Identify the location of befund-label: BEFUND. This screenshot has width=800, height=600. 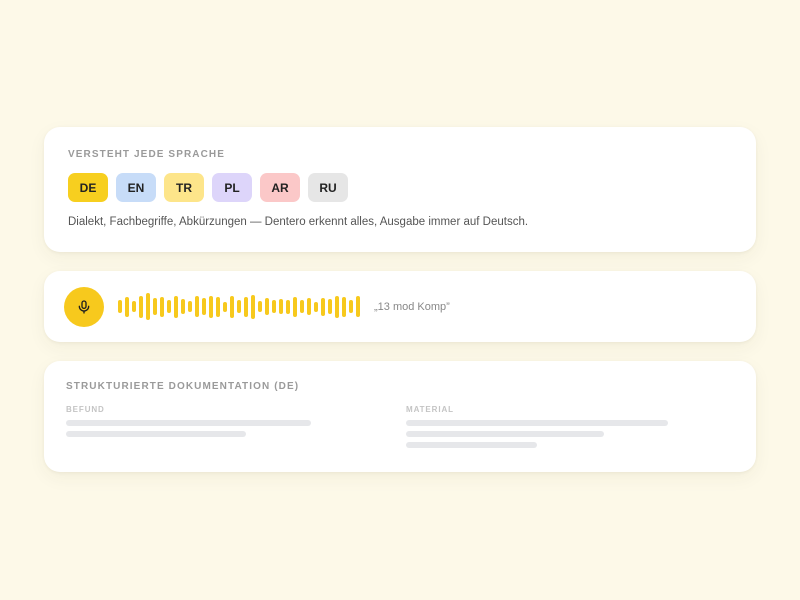
(85, 409).